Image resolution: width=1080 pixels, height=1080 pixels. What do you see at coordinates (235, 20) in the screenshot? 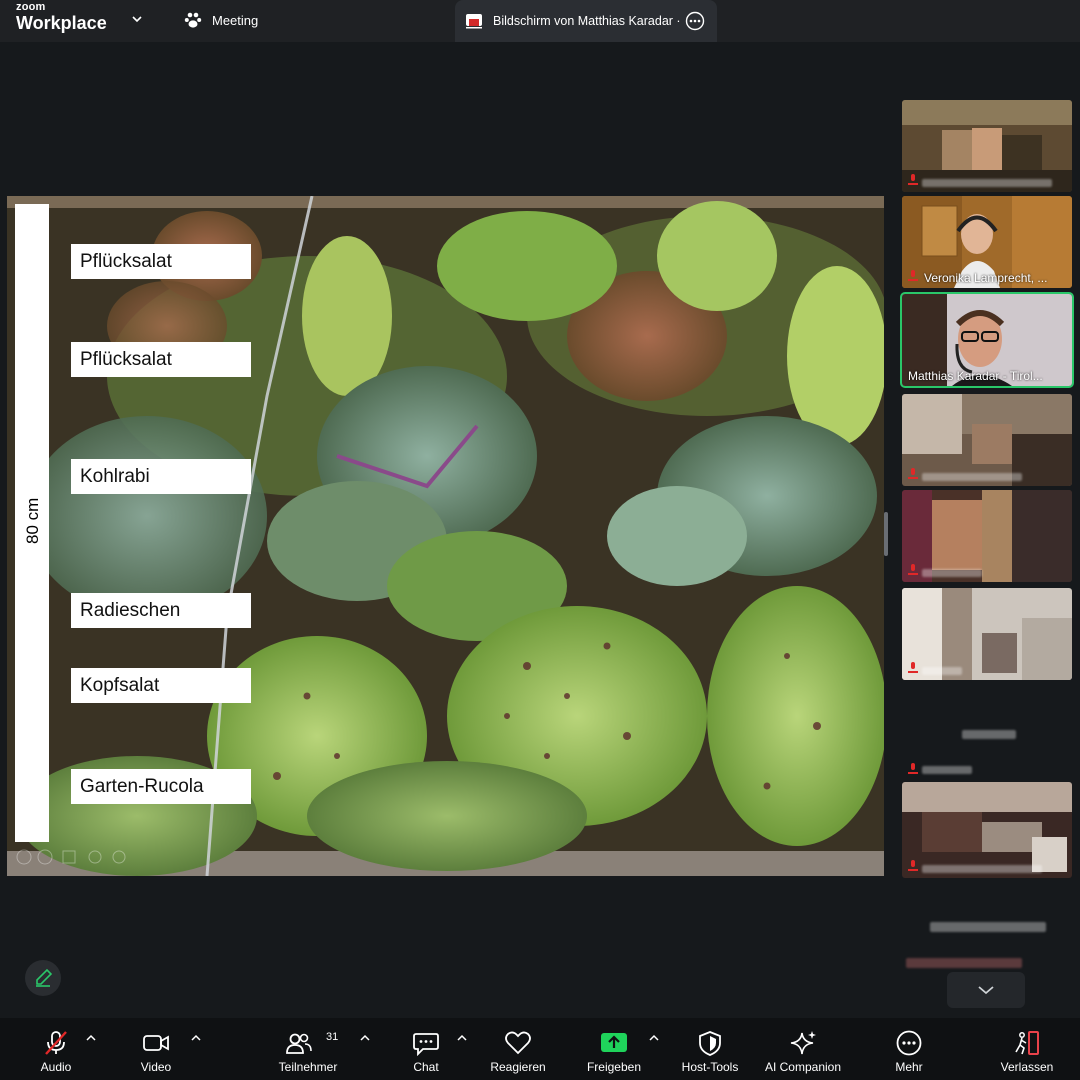
I see `tab-meeting-label: Meeting` at bounding box center [235, 20].